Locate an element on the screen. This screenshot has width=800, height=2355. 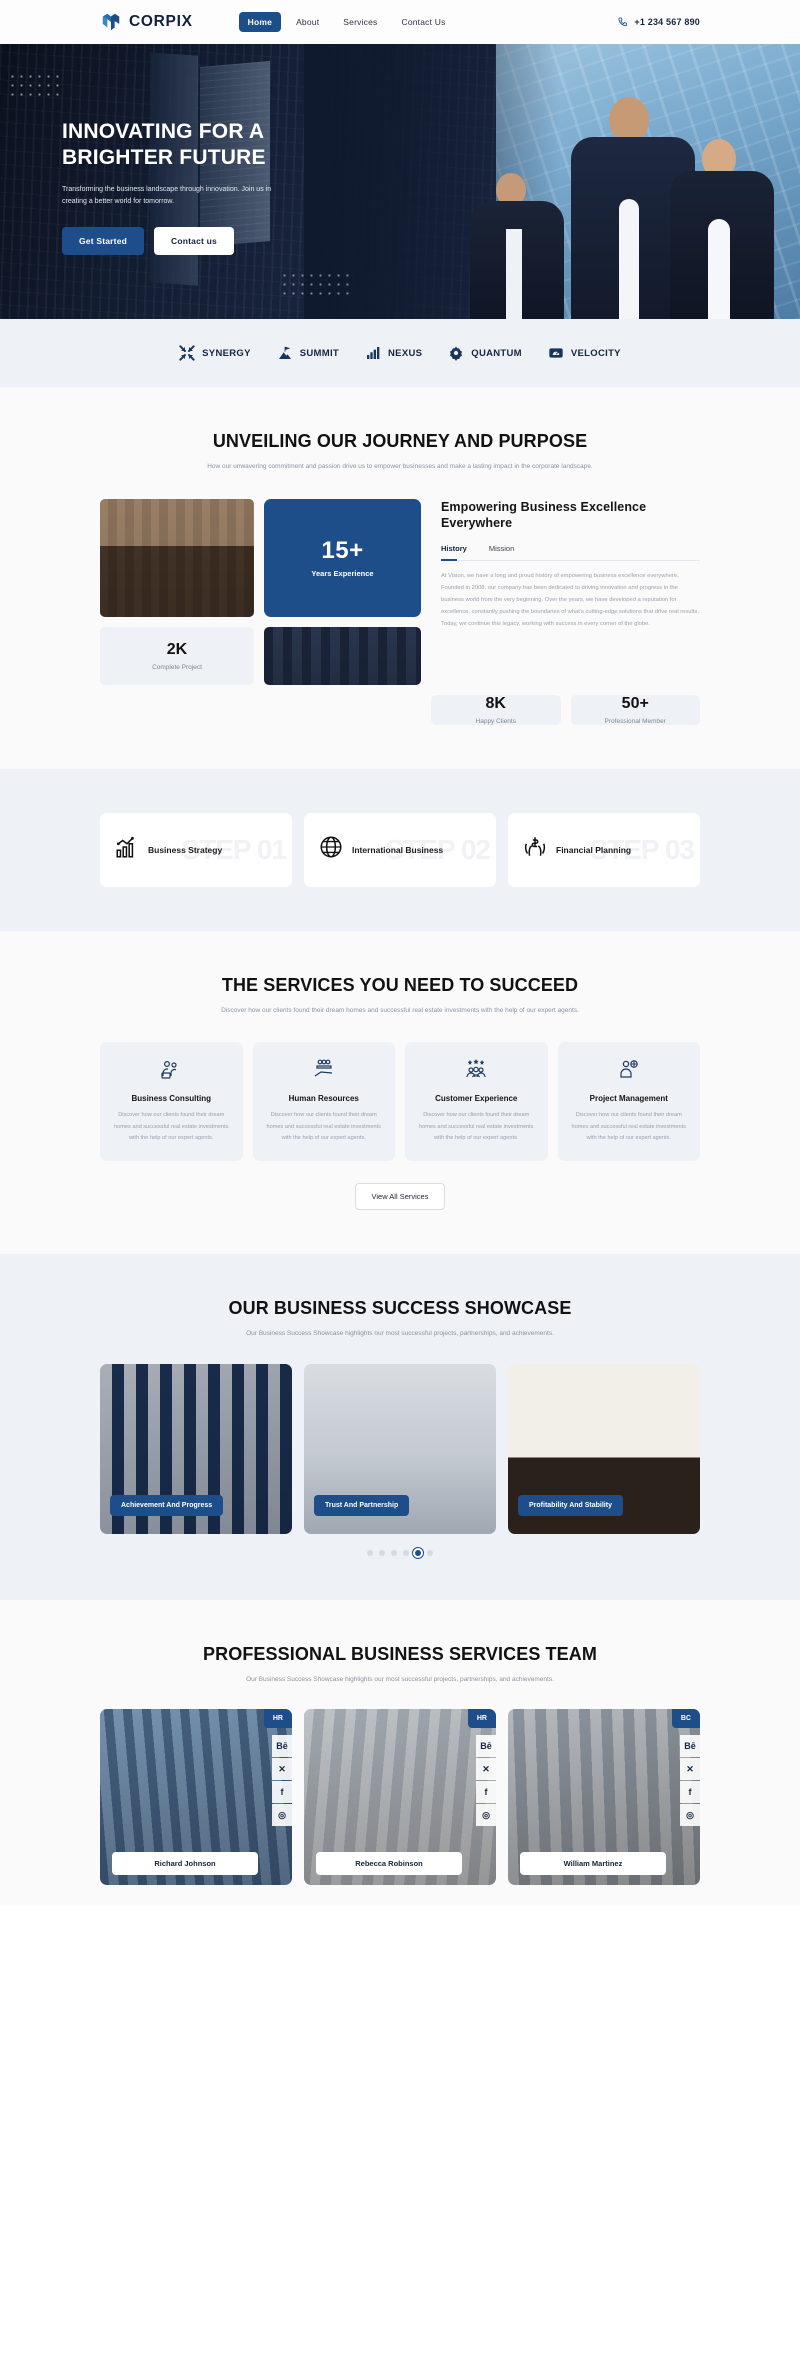
team-card-1: HR Bē ✕ f ◎ Rebecca Robinson is located at coordinates (400, 1797).